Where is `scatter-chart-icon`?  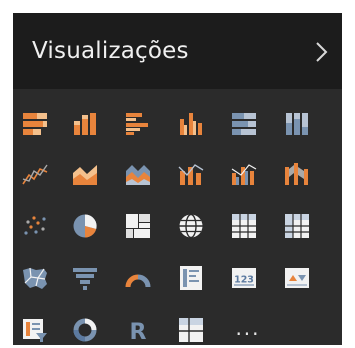 scatter-chart-icon is located at coordinates (35, 225).